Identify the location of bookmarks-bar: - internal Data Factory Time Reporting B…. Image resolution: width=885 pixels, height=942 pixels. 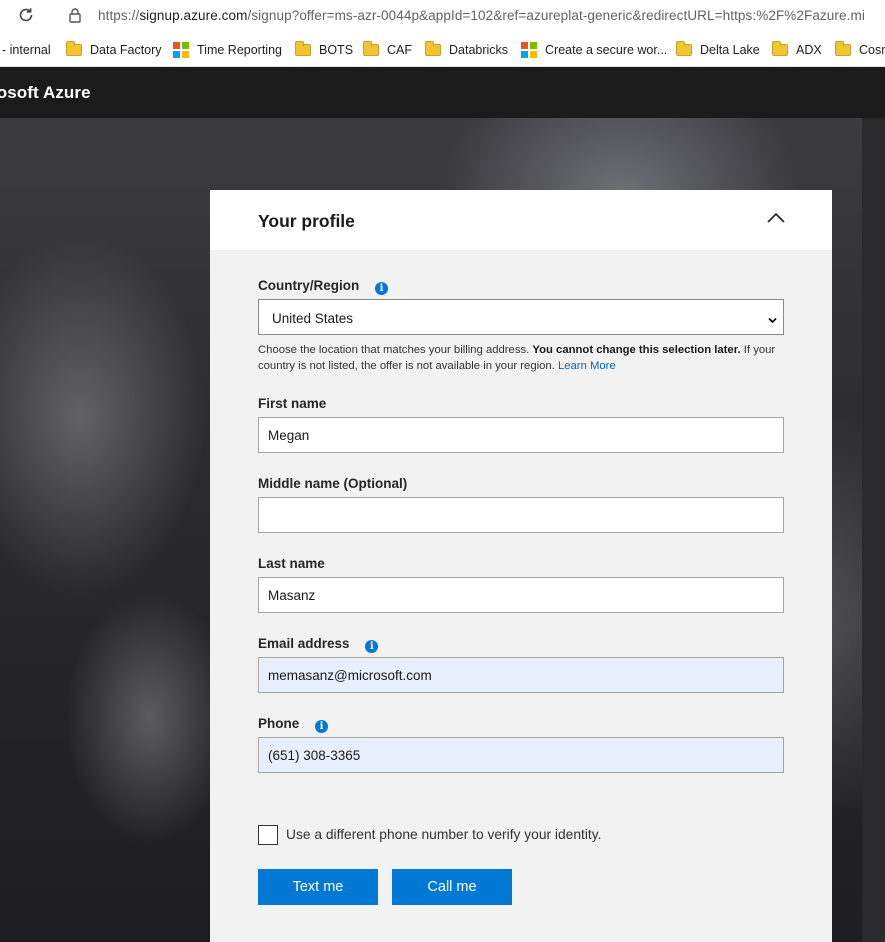
(442, 50).